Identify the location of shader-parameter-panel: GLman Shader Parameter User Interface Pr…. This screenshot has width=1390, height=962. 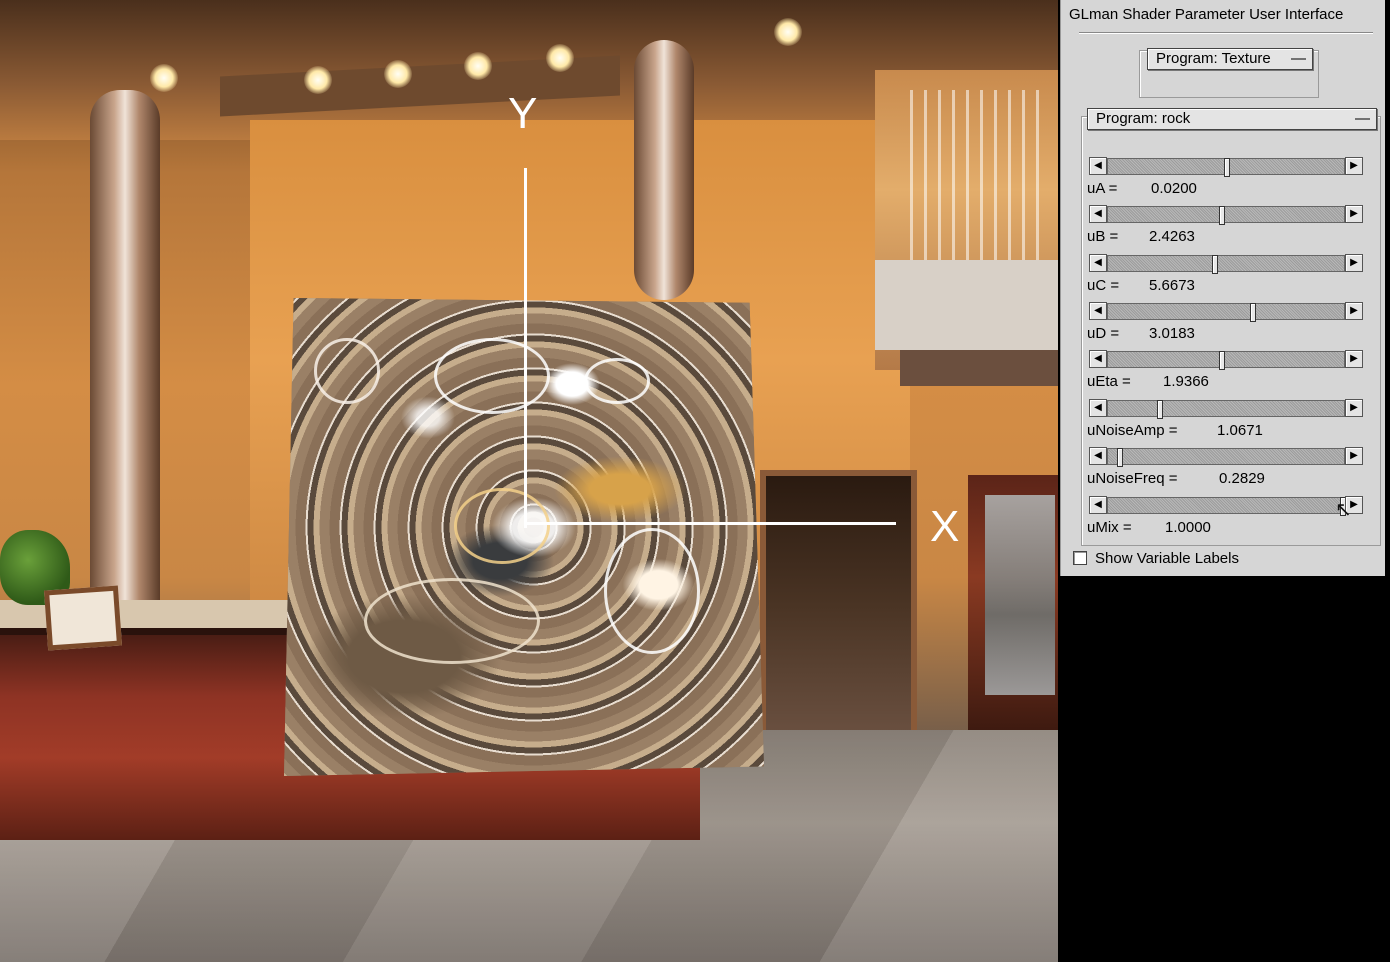
(1222, 288).